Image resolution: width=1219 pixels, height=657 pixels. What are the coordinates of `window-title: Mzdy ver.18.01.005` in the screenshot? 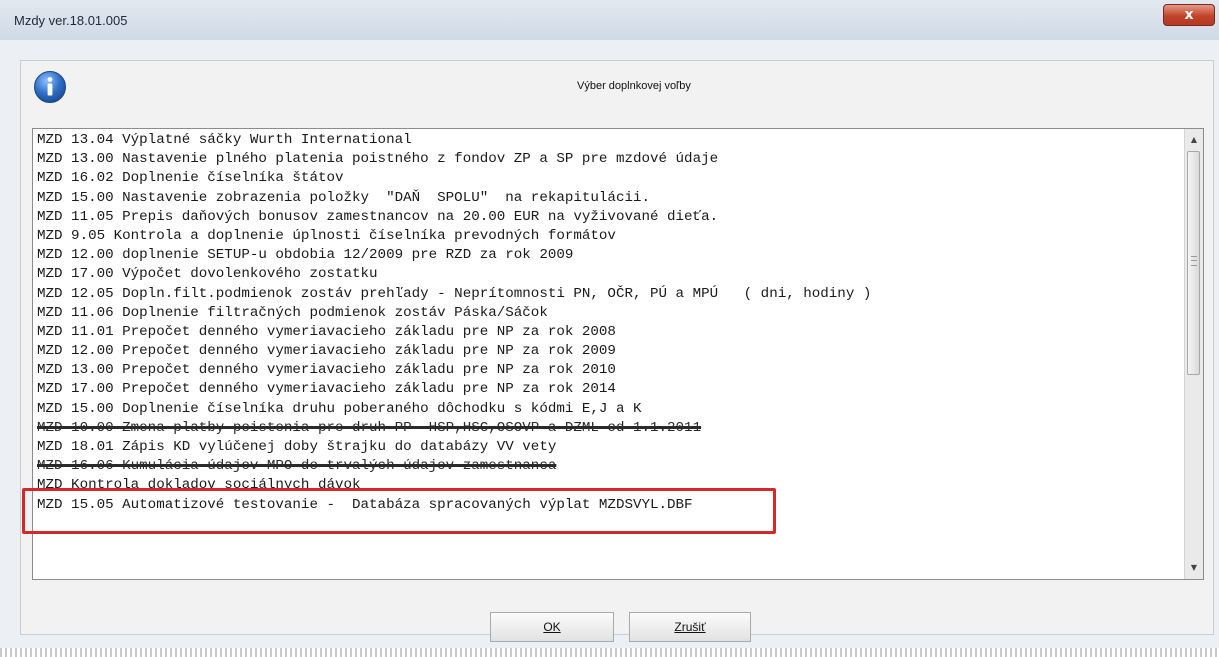 It's located at (71, 20).